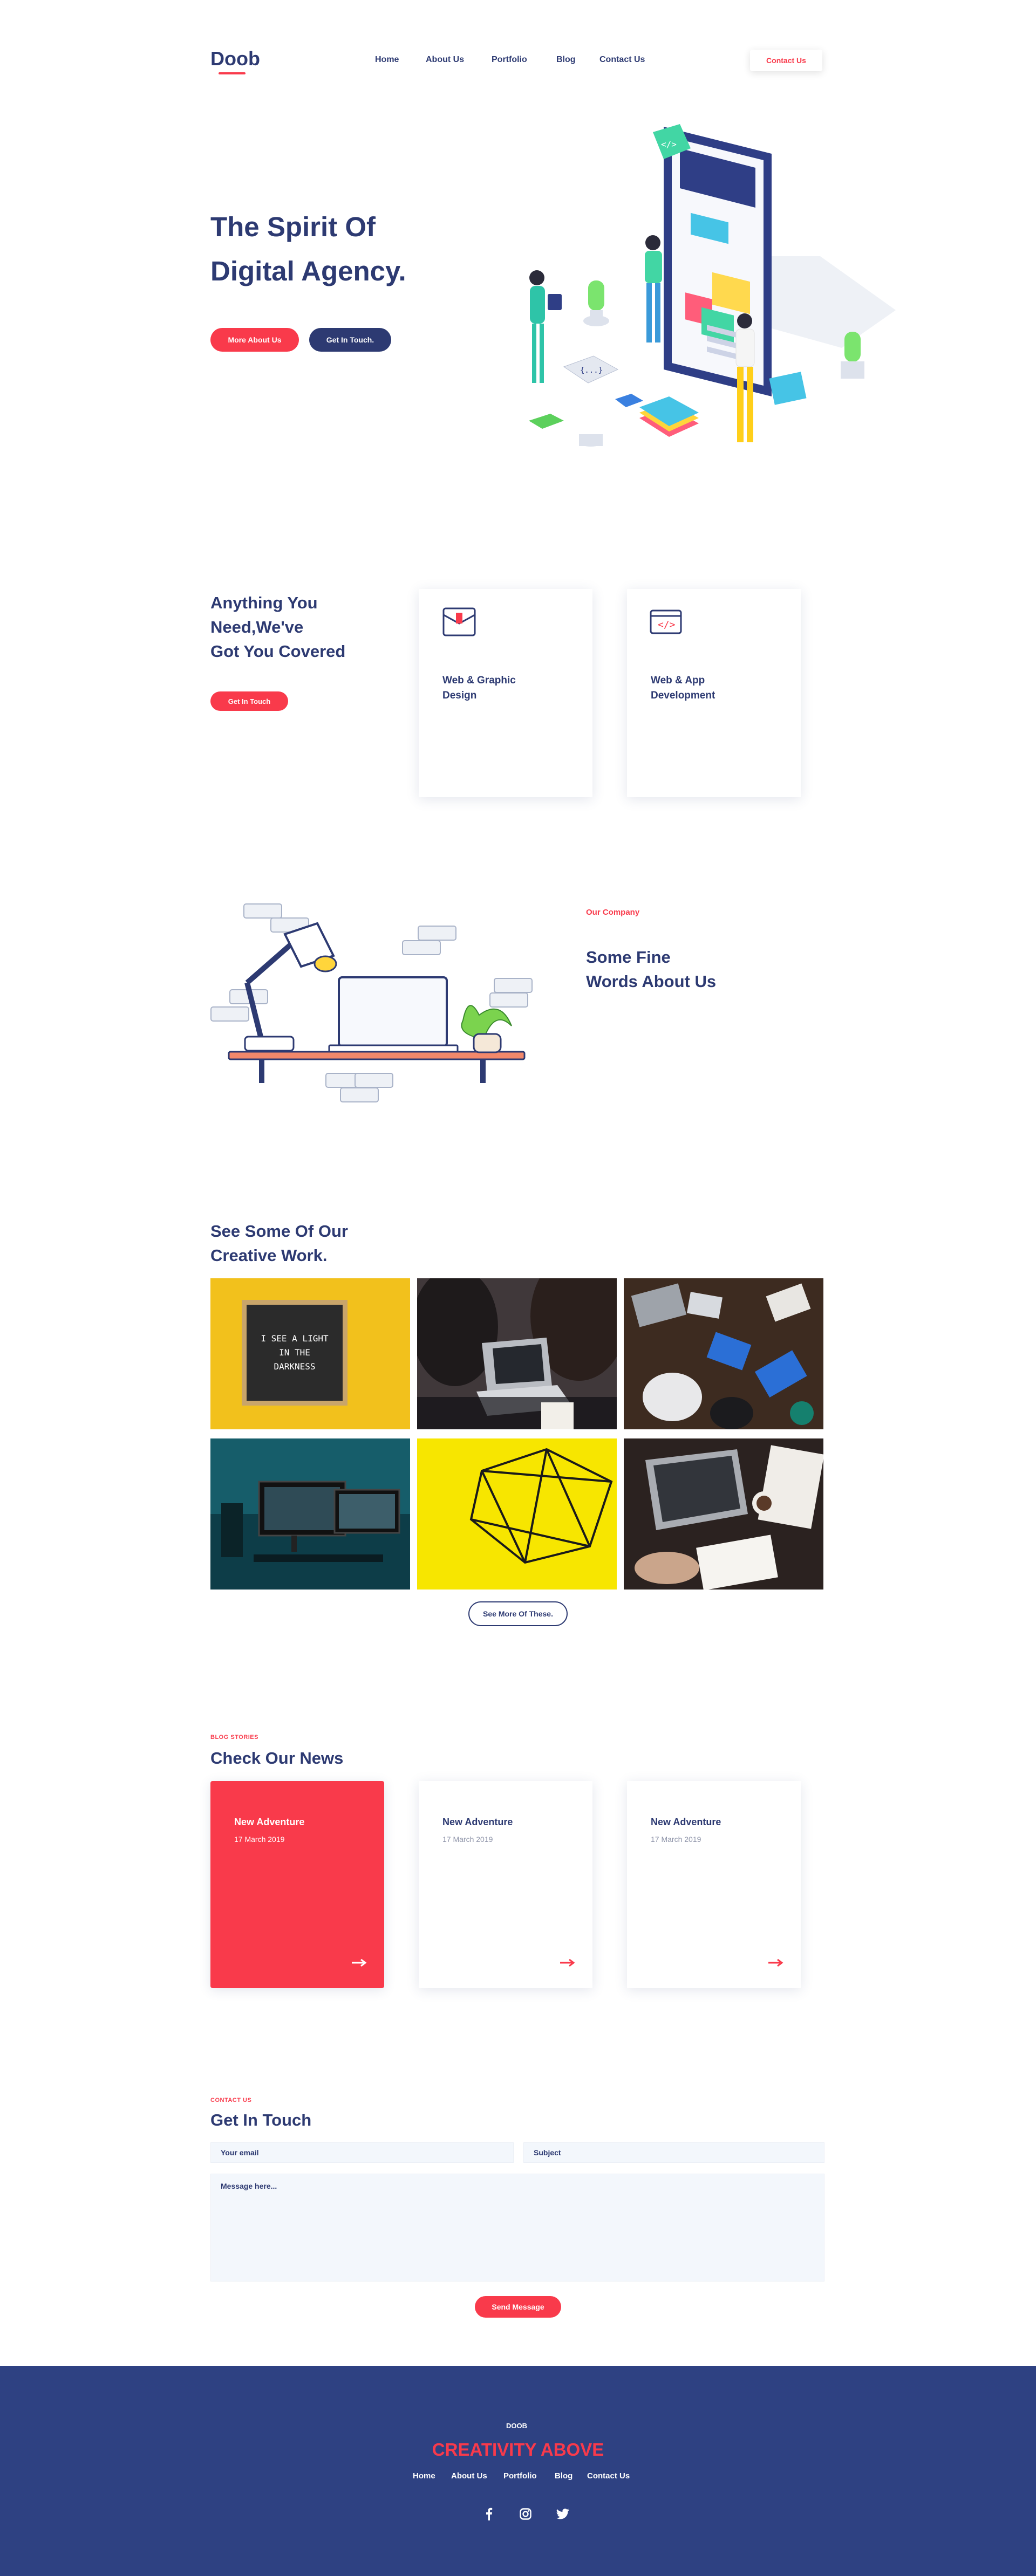 Image resolution: width=1036 pixels, height=2576 pixels. Describe the element at coordinates (613, 912) in the screenshot. I see `about-eyebrow: Our Company` at that location.